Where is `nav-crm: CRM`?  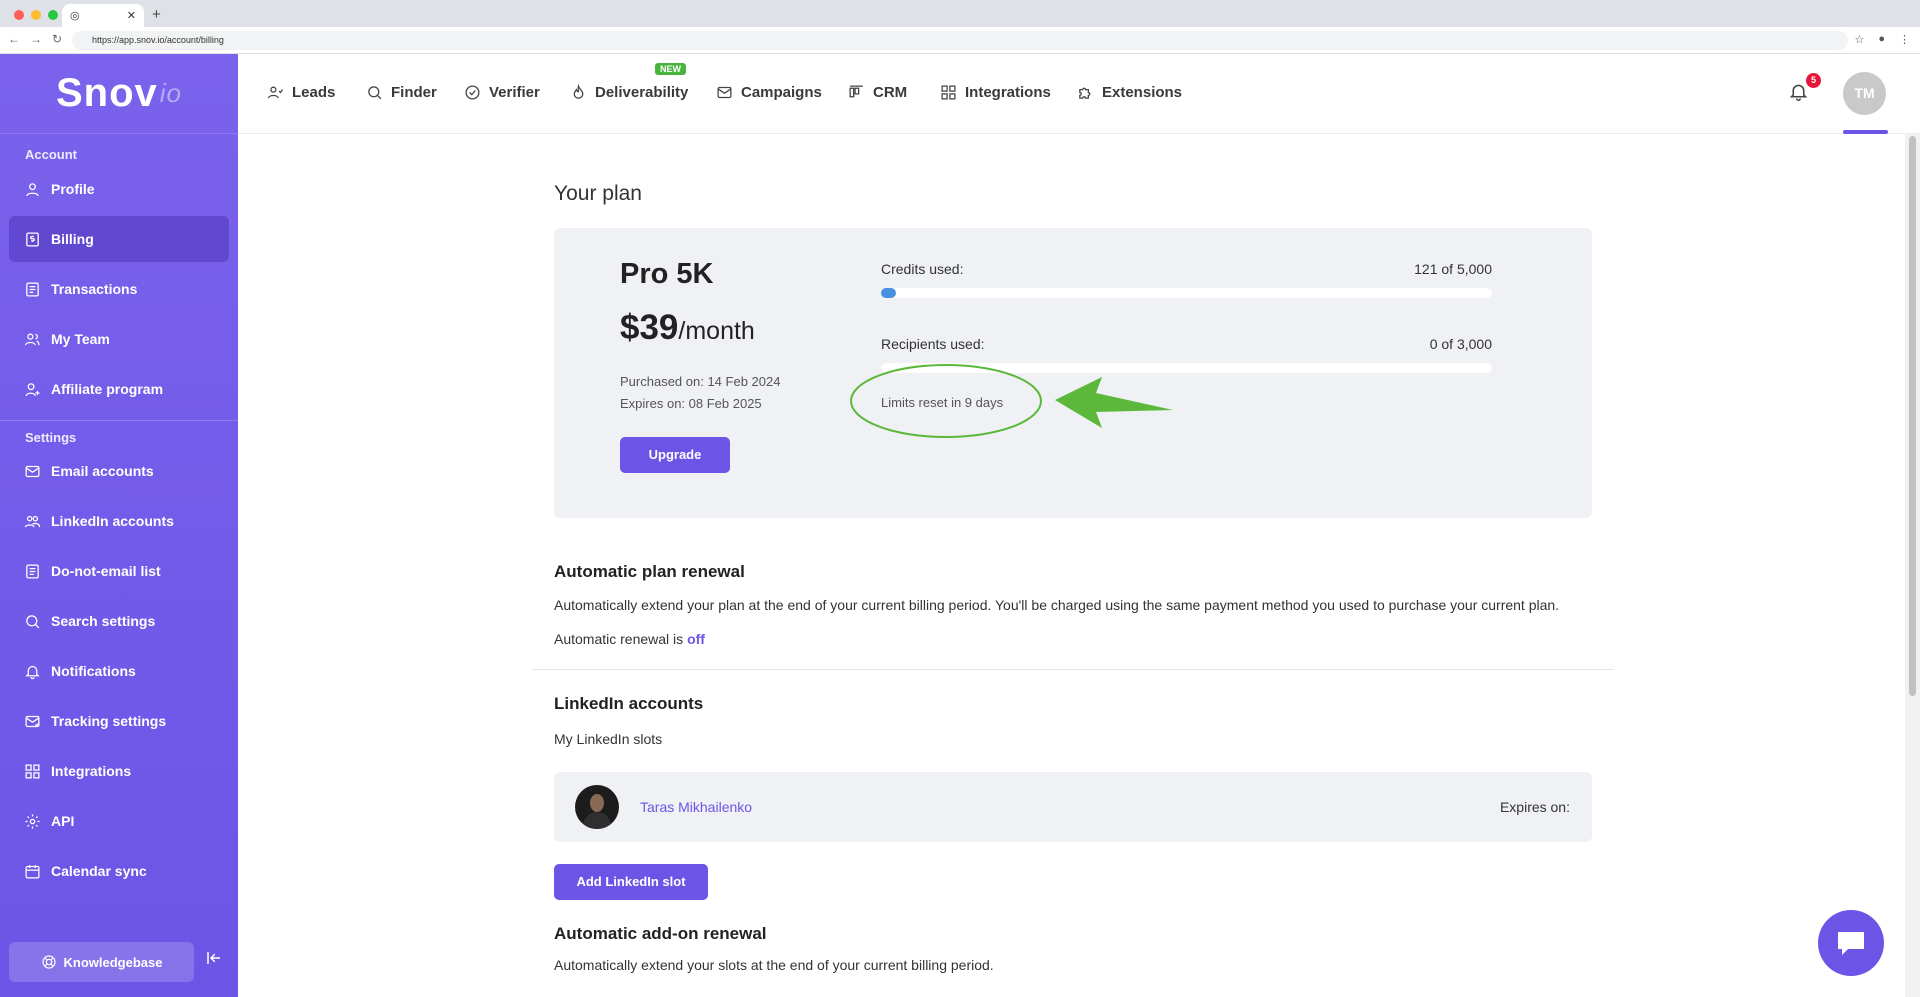
nav-crm: CRM is located at coordinates (877, 92).